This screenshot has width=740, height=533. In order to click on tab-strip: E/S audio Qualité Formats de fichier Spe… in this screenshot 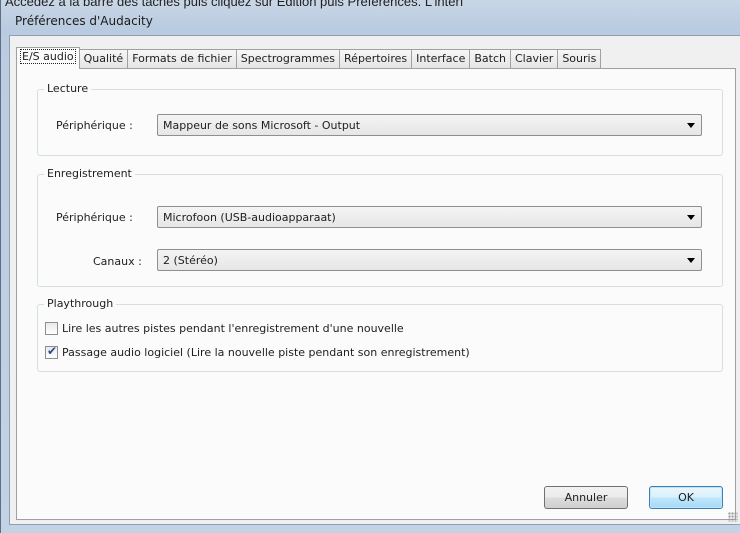, I will do `click(309, 58)`.